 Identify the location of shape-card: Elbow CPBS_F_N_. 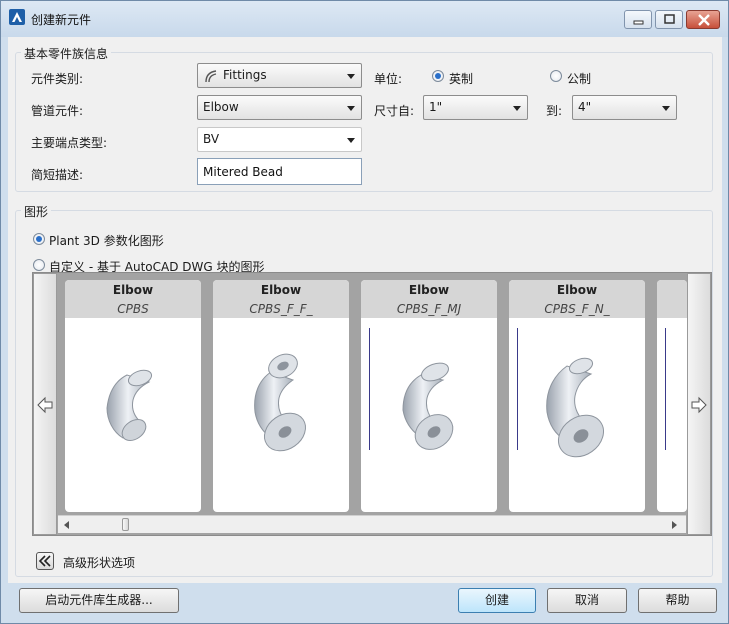
(577, 396).